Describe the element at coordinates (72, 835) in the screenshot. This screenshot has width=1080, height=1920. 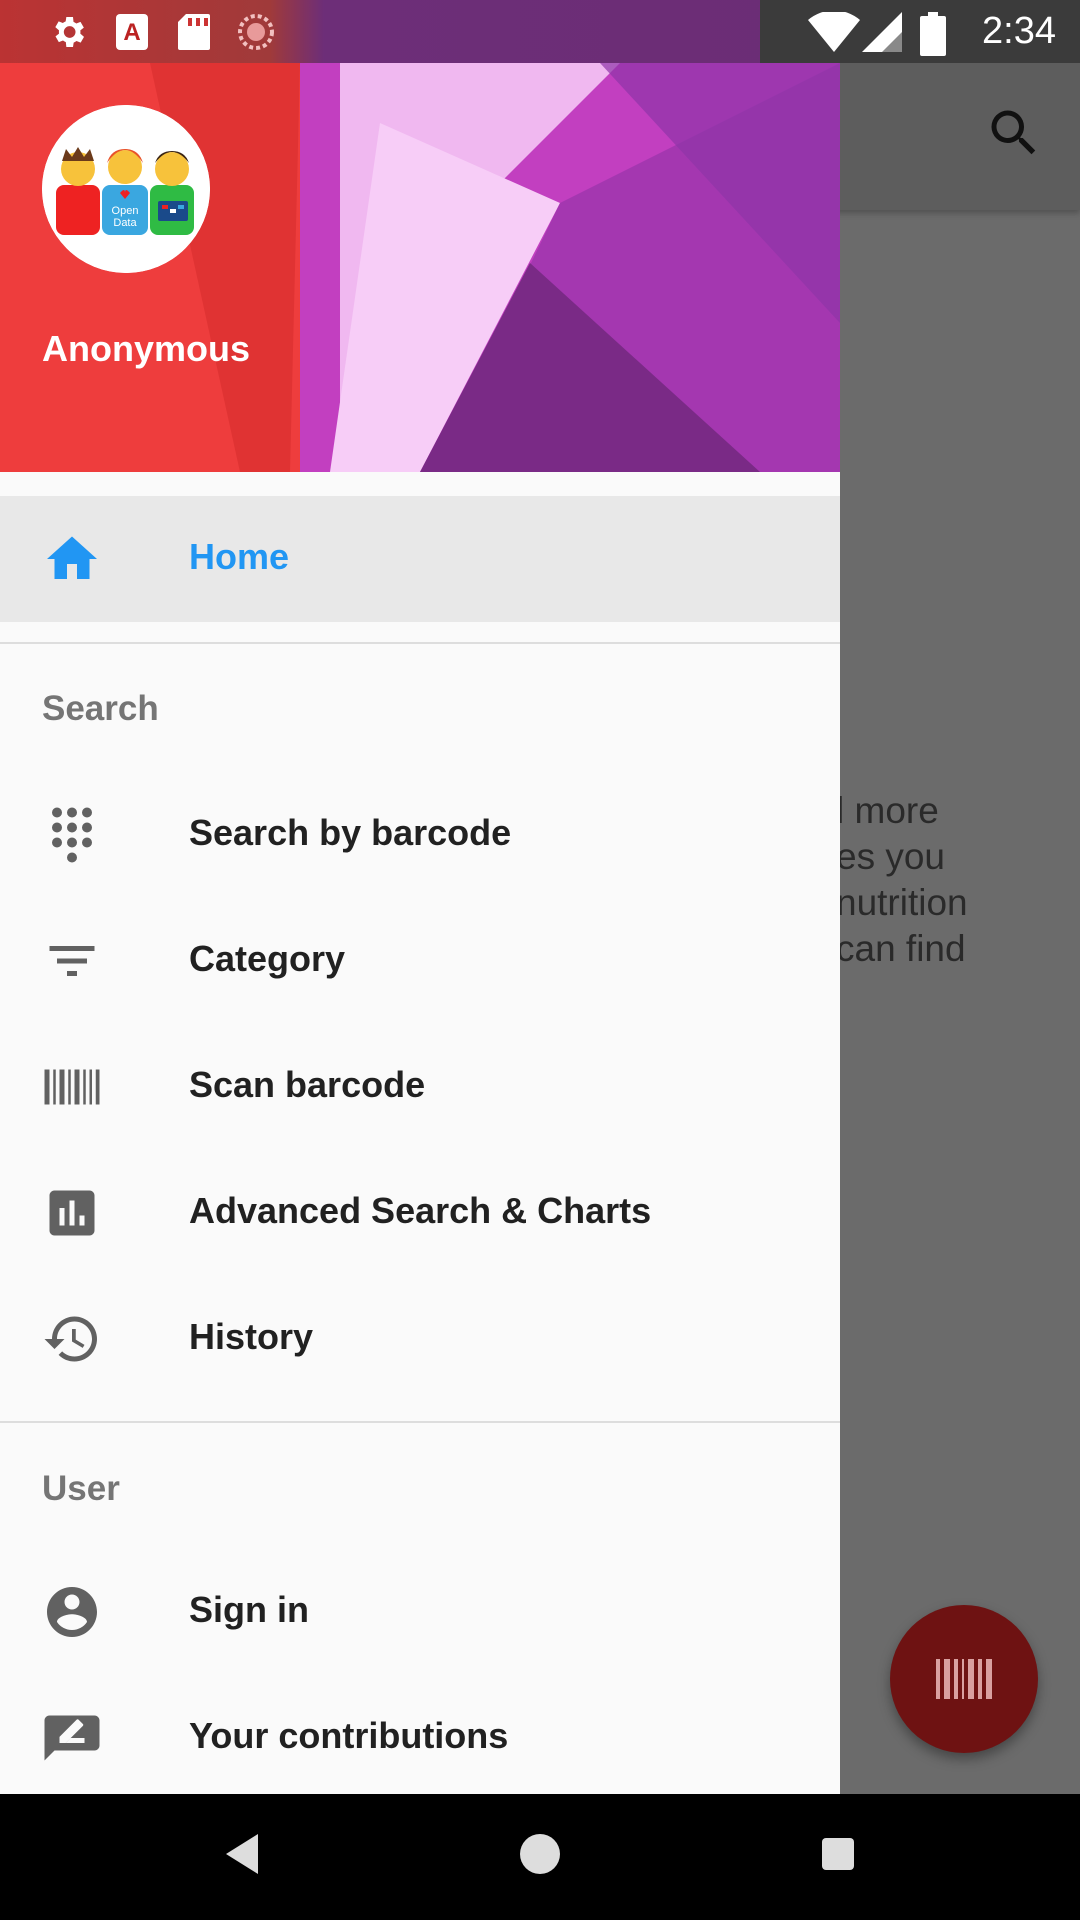
I see `dialpad-icon` at that location.